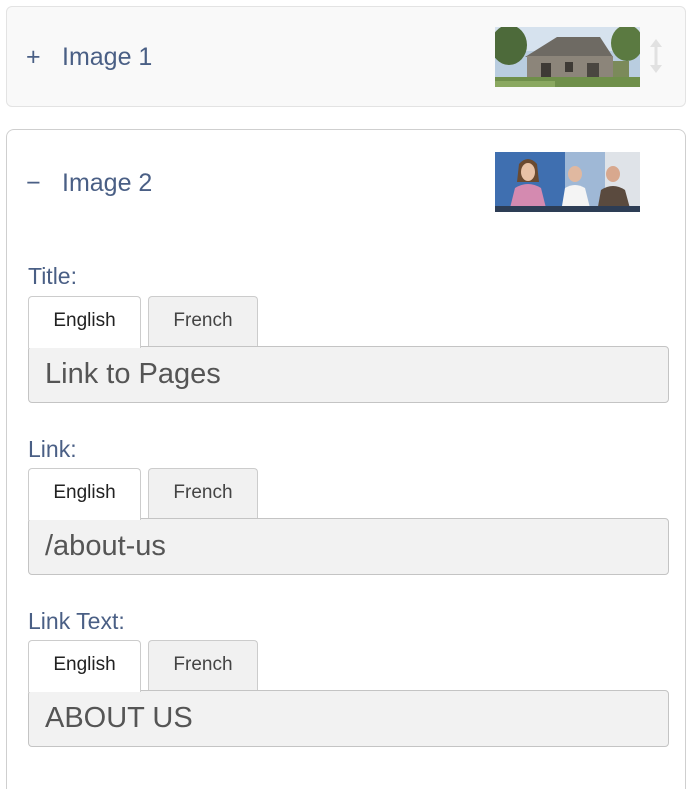  What do you see at coordinates (348, 546) in the screenshot?
I see `link-input: /about-us` at bounding box center [348, 546].